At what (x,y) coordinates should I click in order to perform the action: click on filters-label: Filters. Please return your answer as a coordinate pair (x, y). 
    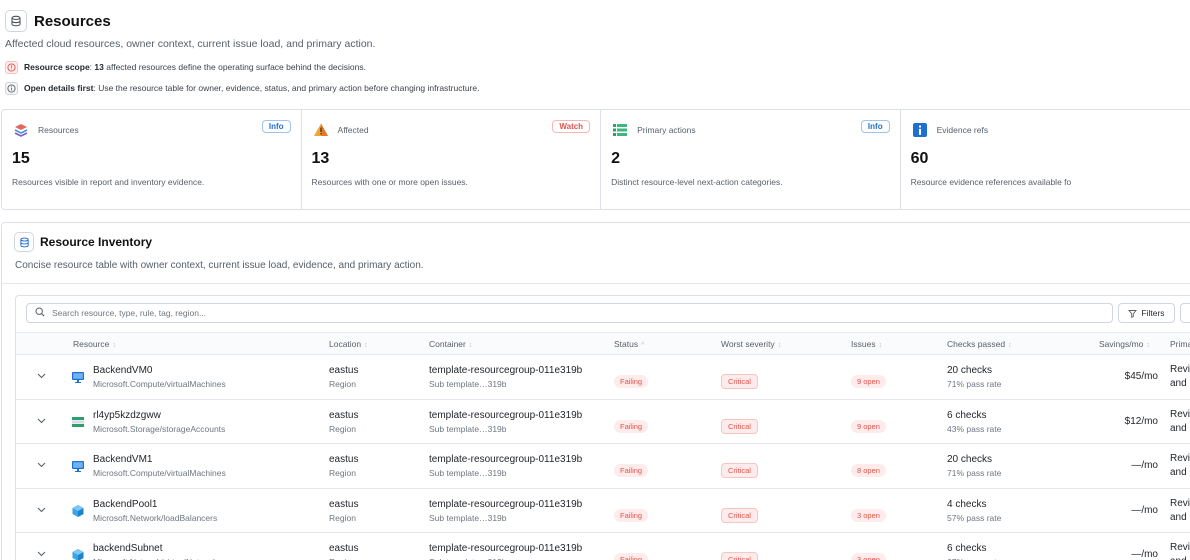
    Looking at the image, I should click on (1153, 313).